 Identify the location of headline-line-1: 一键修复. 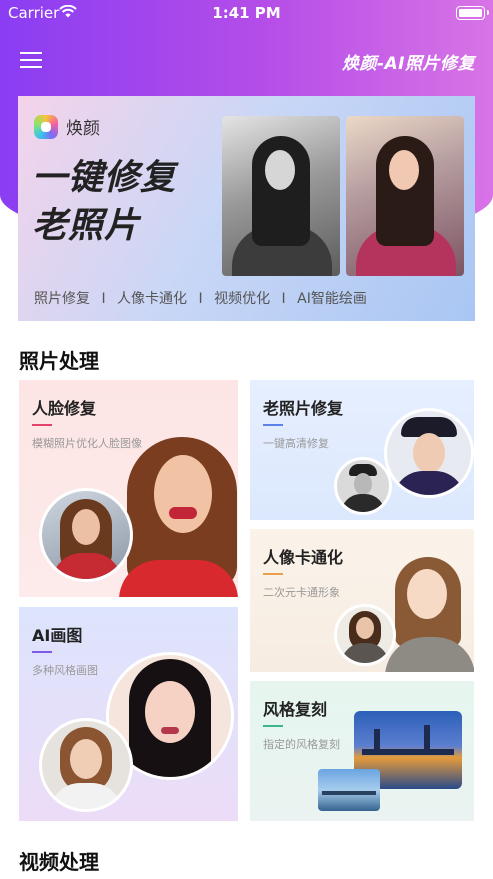
(104, 178).